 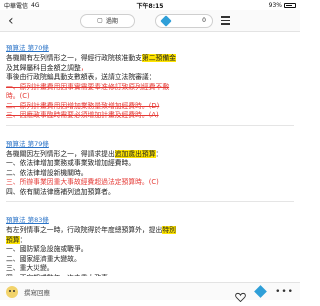 What do you see at coordinates (27, 219) in the screenshot?
I see `law-reference-link: 預算法 第83條` at bounding box center [27, 219].